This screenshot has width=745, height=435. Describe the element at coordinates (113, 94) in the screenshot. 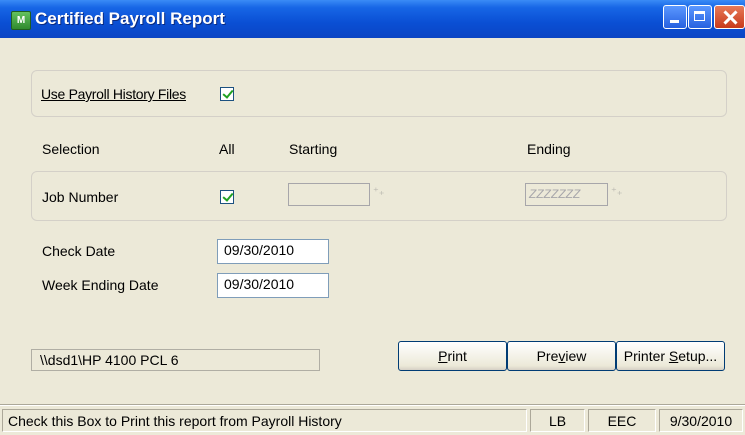

I see `use-history-label: Use Payroll History Files` at that location.